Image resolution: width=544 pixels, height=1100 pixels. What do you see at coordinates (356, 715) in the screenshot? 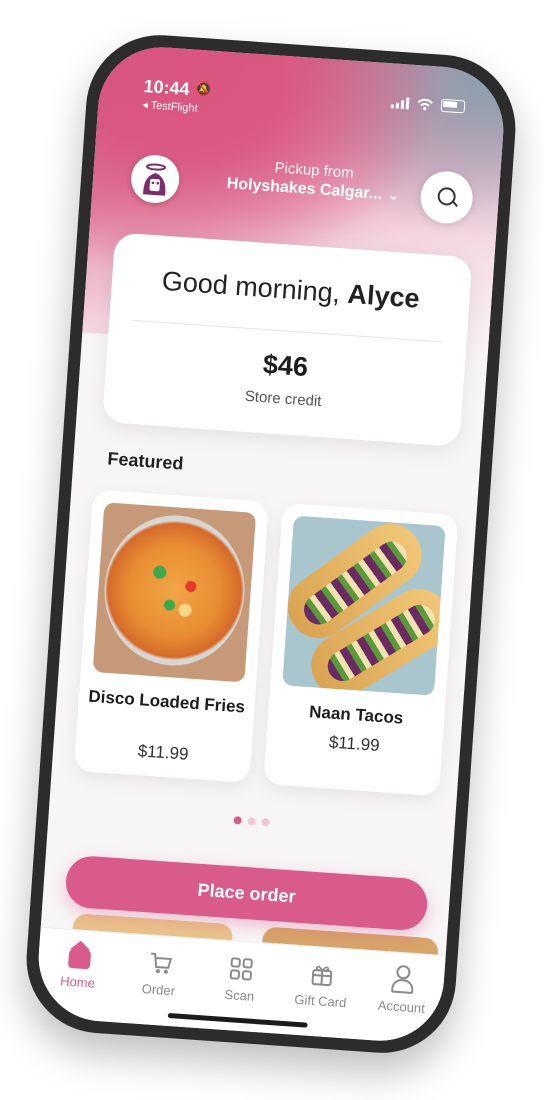
I see `product-name: Naan Tacos` at bounding box center [356, 715].